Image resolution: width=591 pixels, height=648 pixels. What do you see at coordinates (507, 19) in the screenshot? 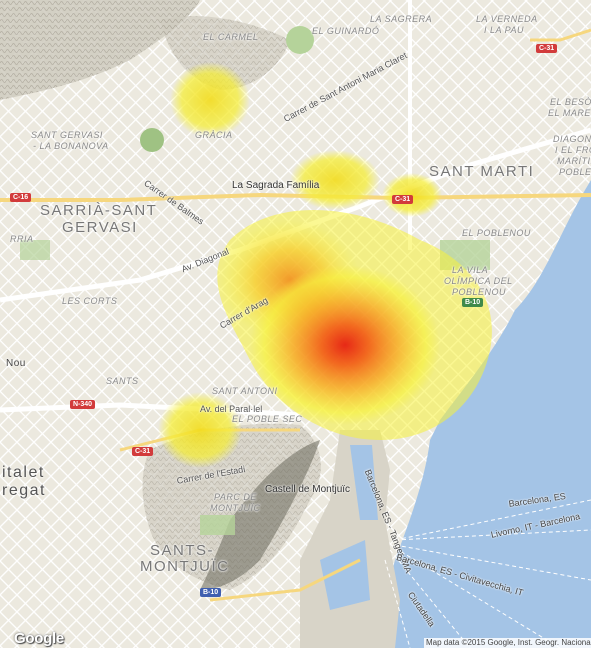
I see `hood-label-la-verneda-1: LA VERNEDA` at bounding box center [507, 19].